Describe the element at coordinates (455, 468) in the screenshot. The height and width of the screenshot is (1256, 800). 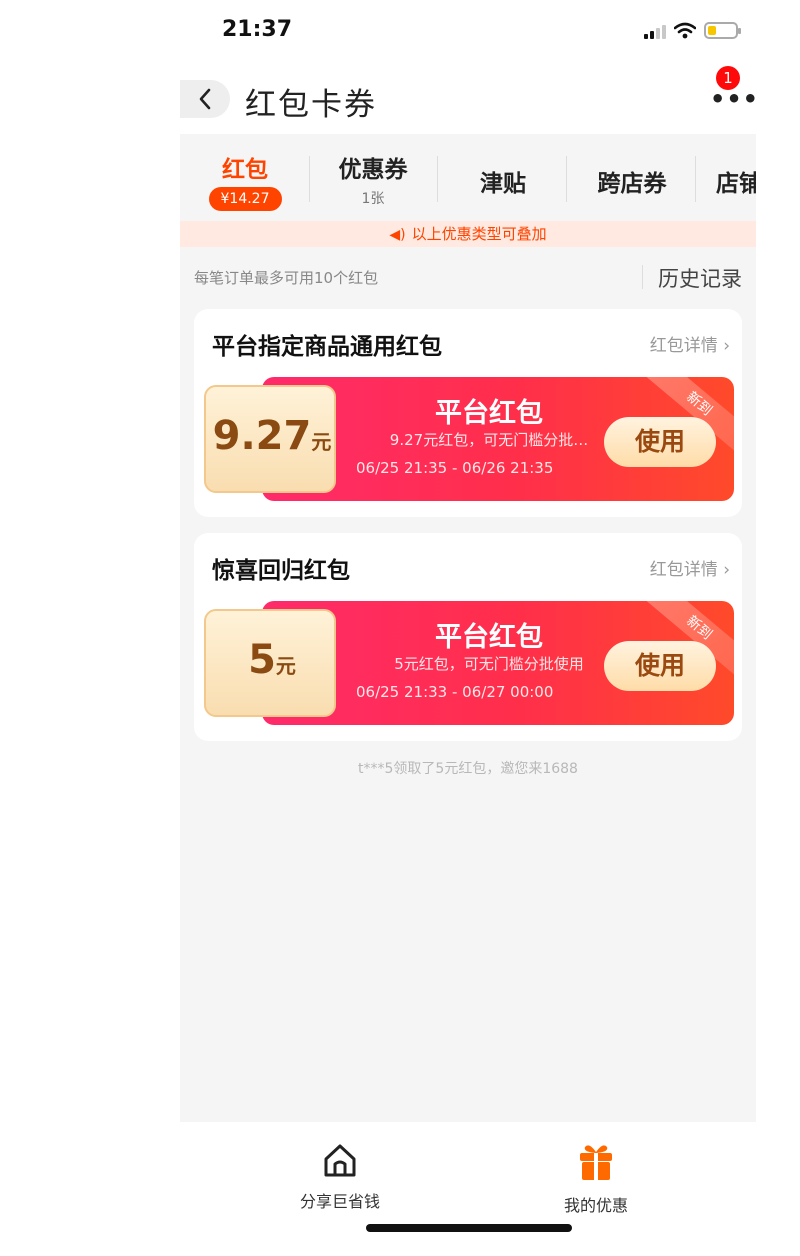
I see `coupon-validity: 06/25 21:35 - 06/26 21:35` at that location.